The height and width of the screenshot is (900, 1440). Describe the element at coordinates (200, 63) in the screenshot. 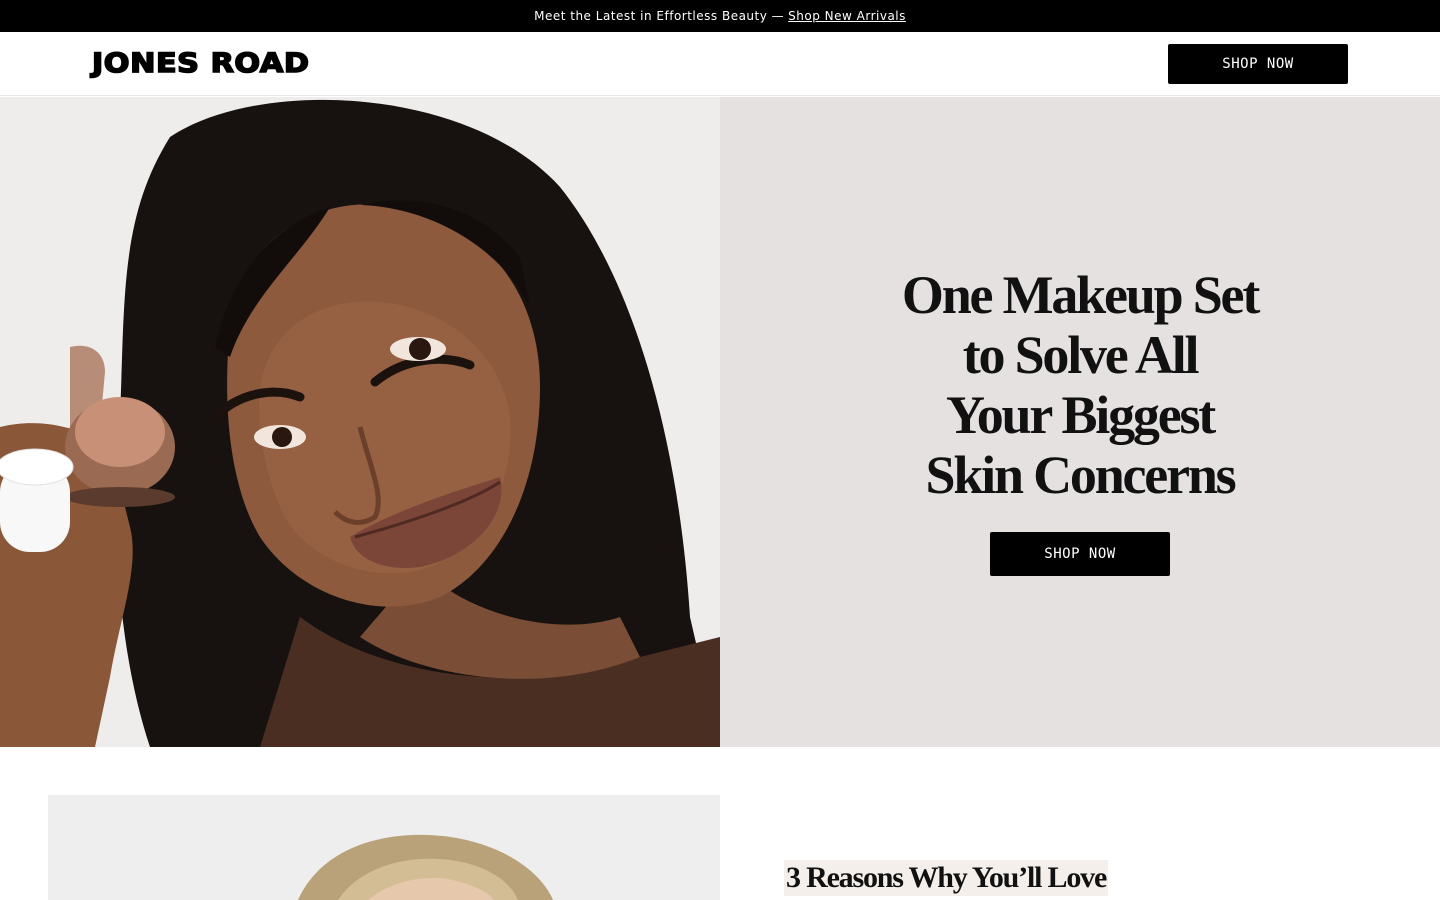

I see `brand-logo: JONES ROAD` at that location.